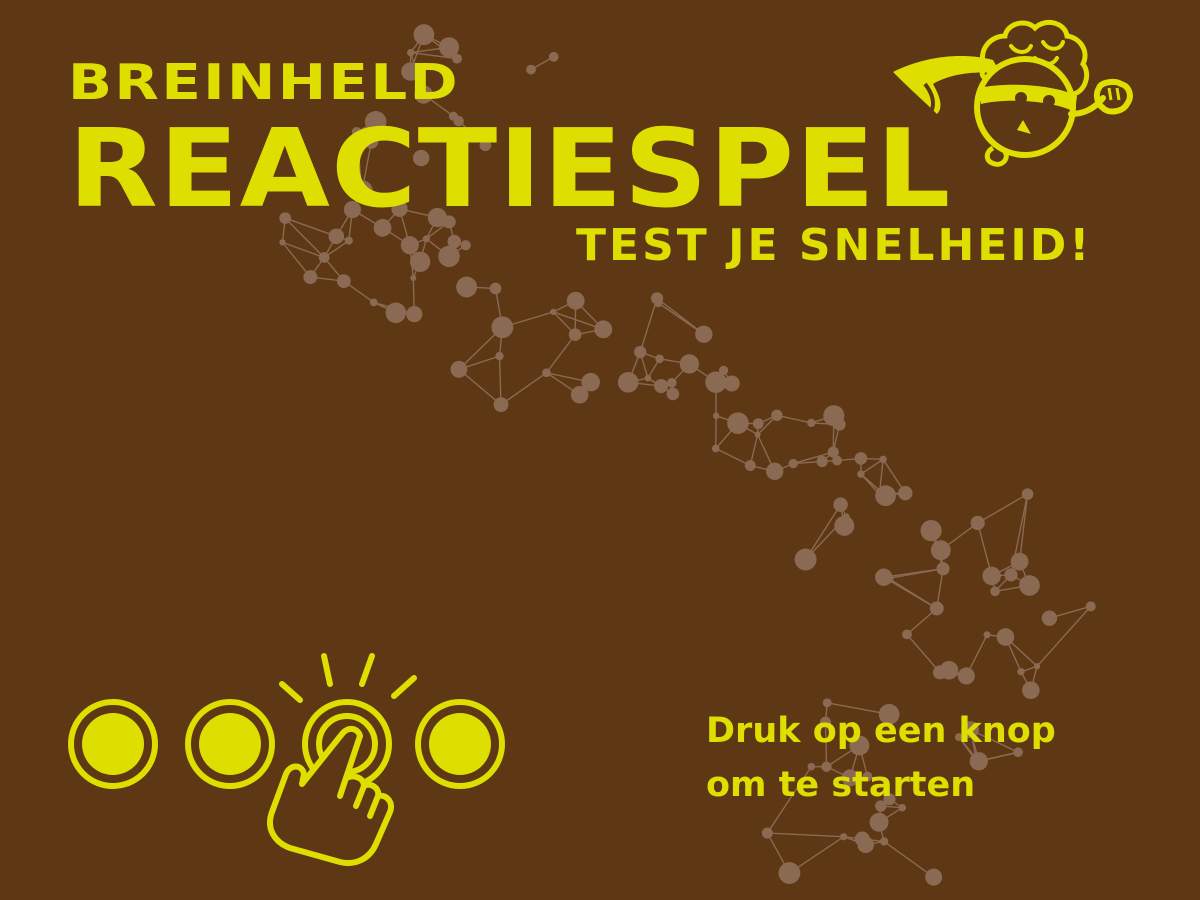 The width and height of the screenshot is (1200, 900). Describe the element at coordinates (941, 758) in the screenshot. I see `start-instruction: Druk op een knop om te starten` at that location.